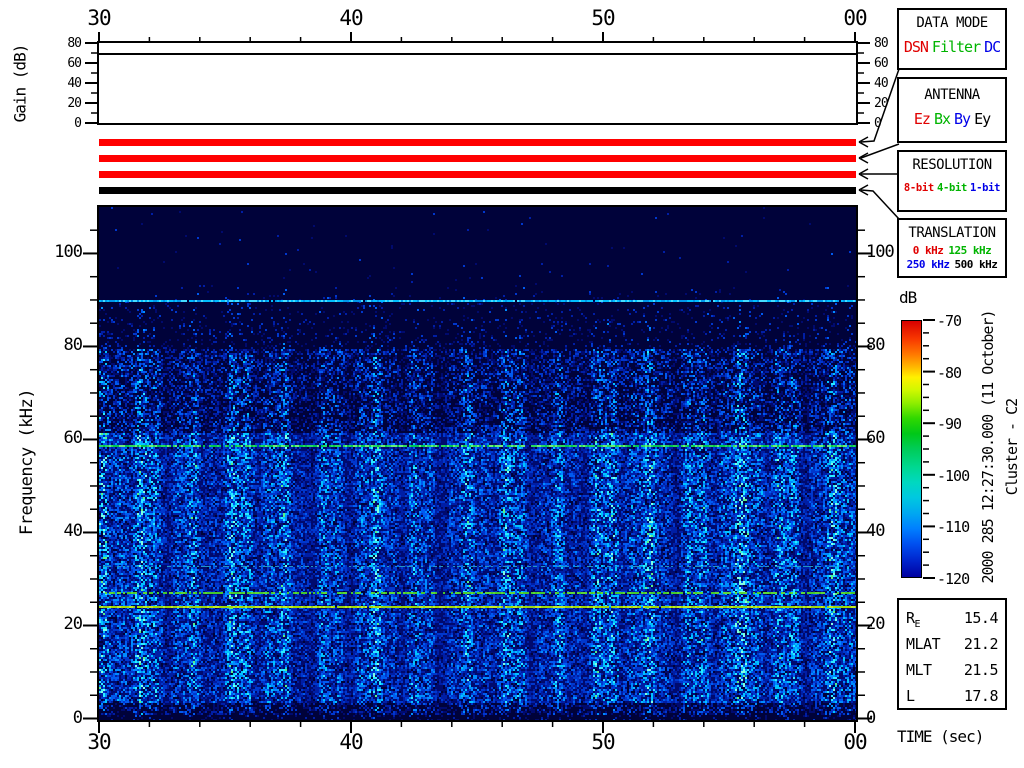  What do you see at coordinates (73, 624) in the screenshot?
I see `freq-tick-label-left: 20` at bounding box center [73, 624].